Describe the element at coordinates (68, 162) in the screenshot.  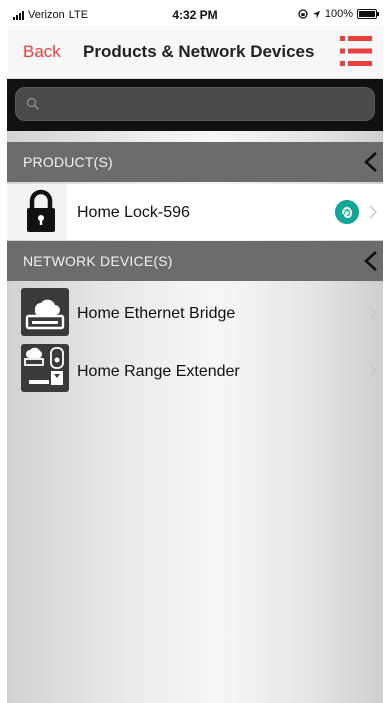
I see `section-header-label: PRODUCT(S)` at that location.